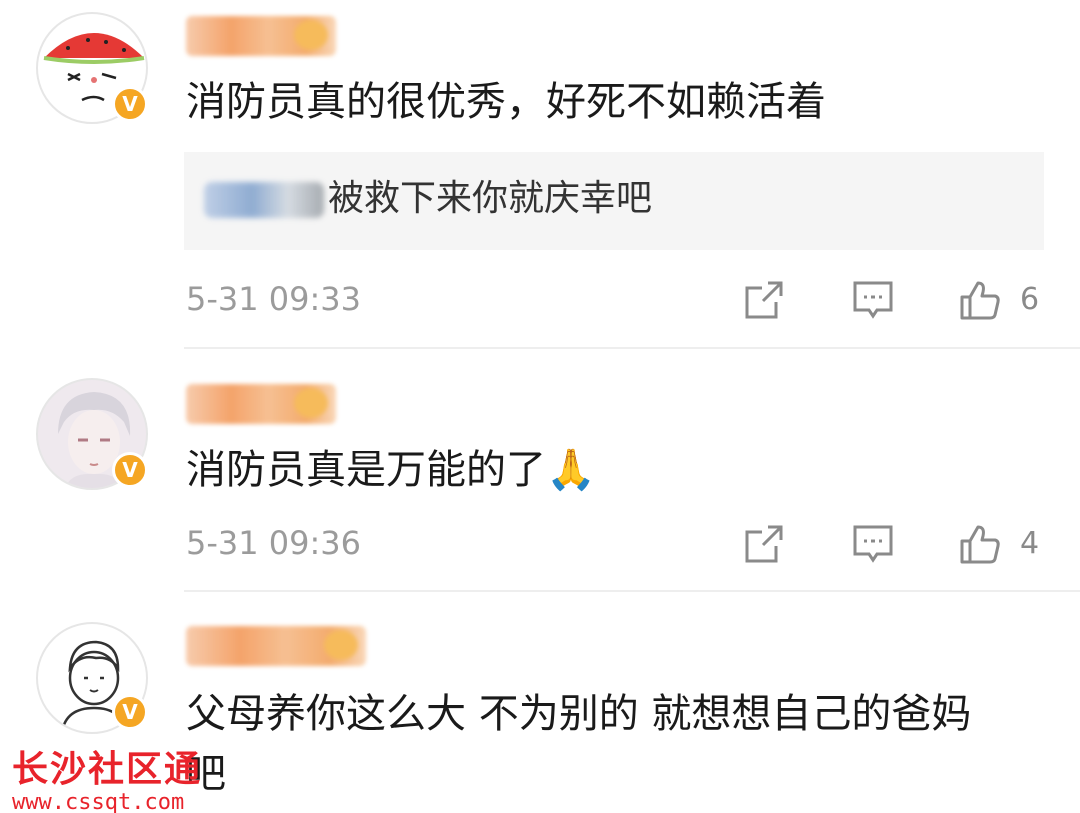 The height and width of the screenshot is (813, 1080). What do you see at coordinates (1030, 543) in the screenshot?
I see `like-count: 4` at bounding box center [1030, 543].